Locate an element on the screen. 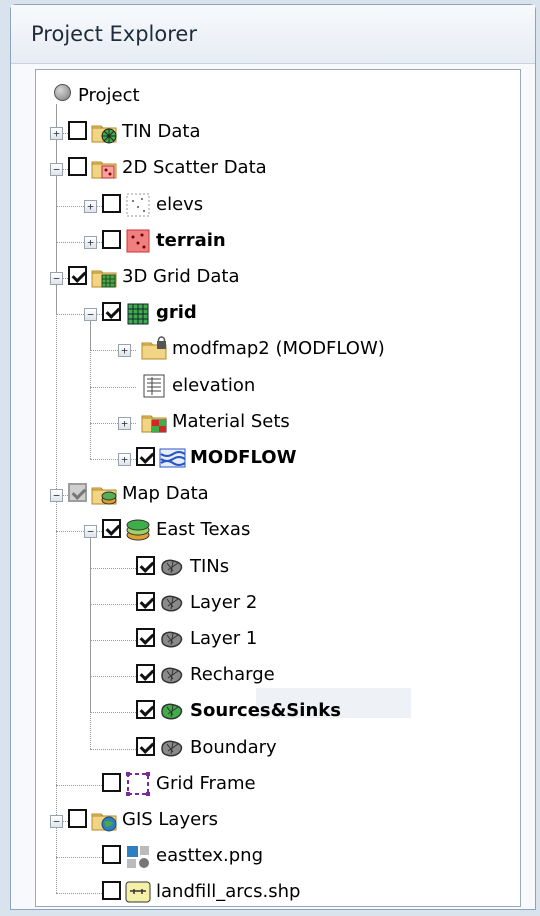  panel-title: Project Explorer is located at coordinates (114, 34).